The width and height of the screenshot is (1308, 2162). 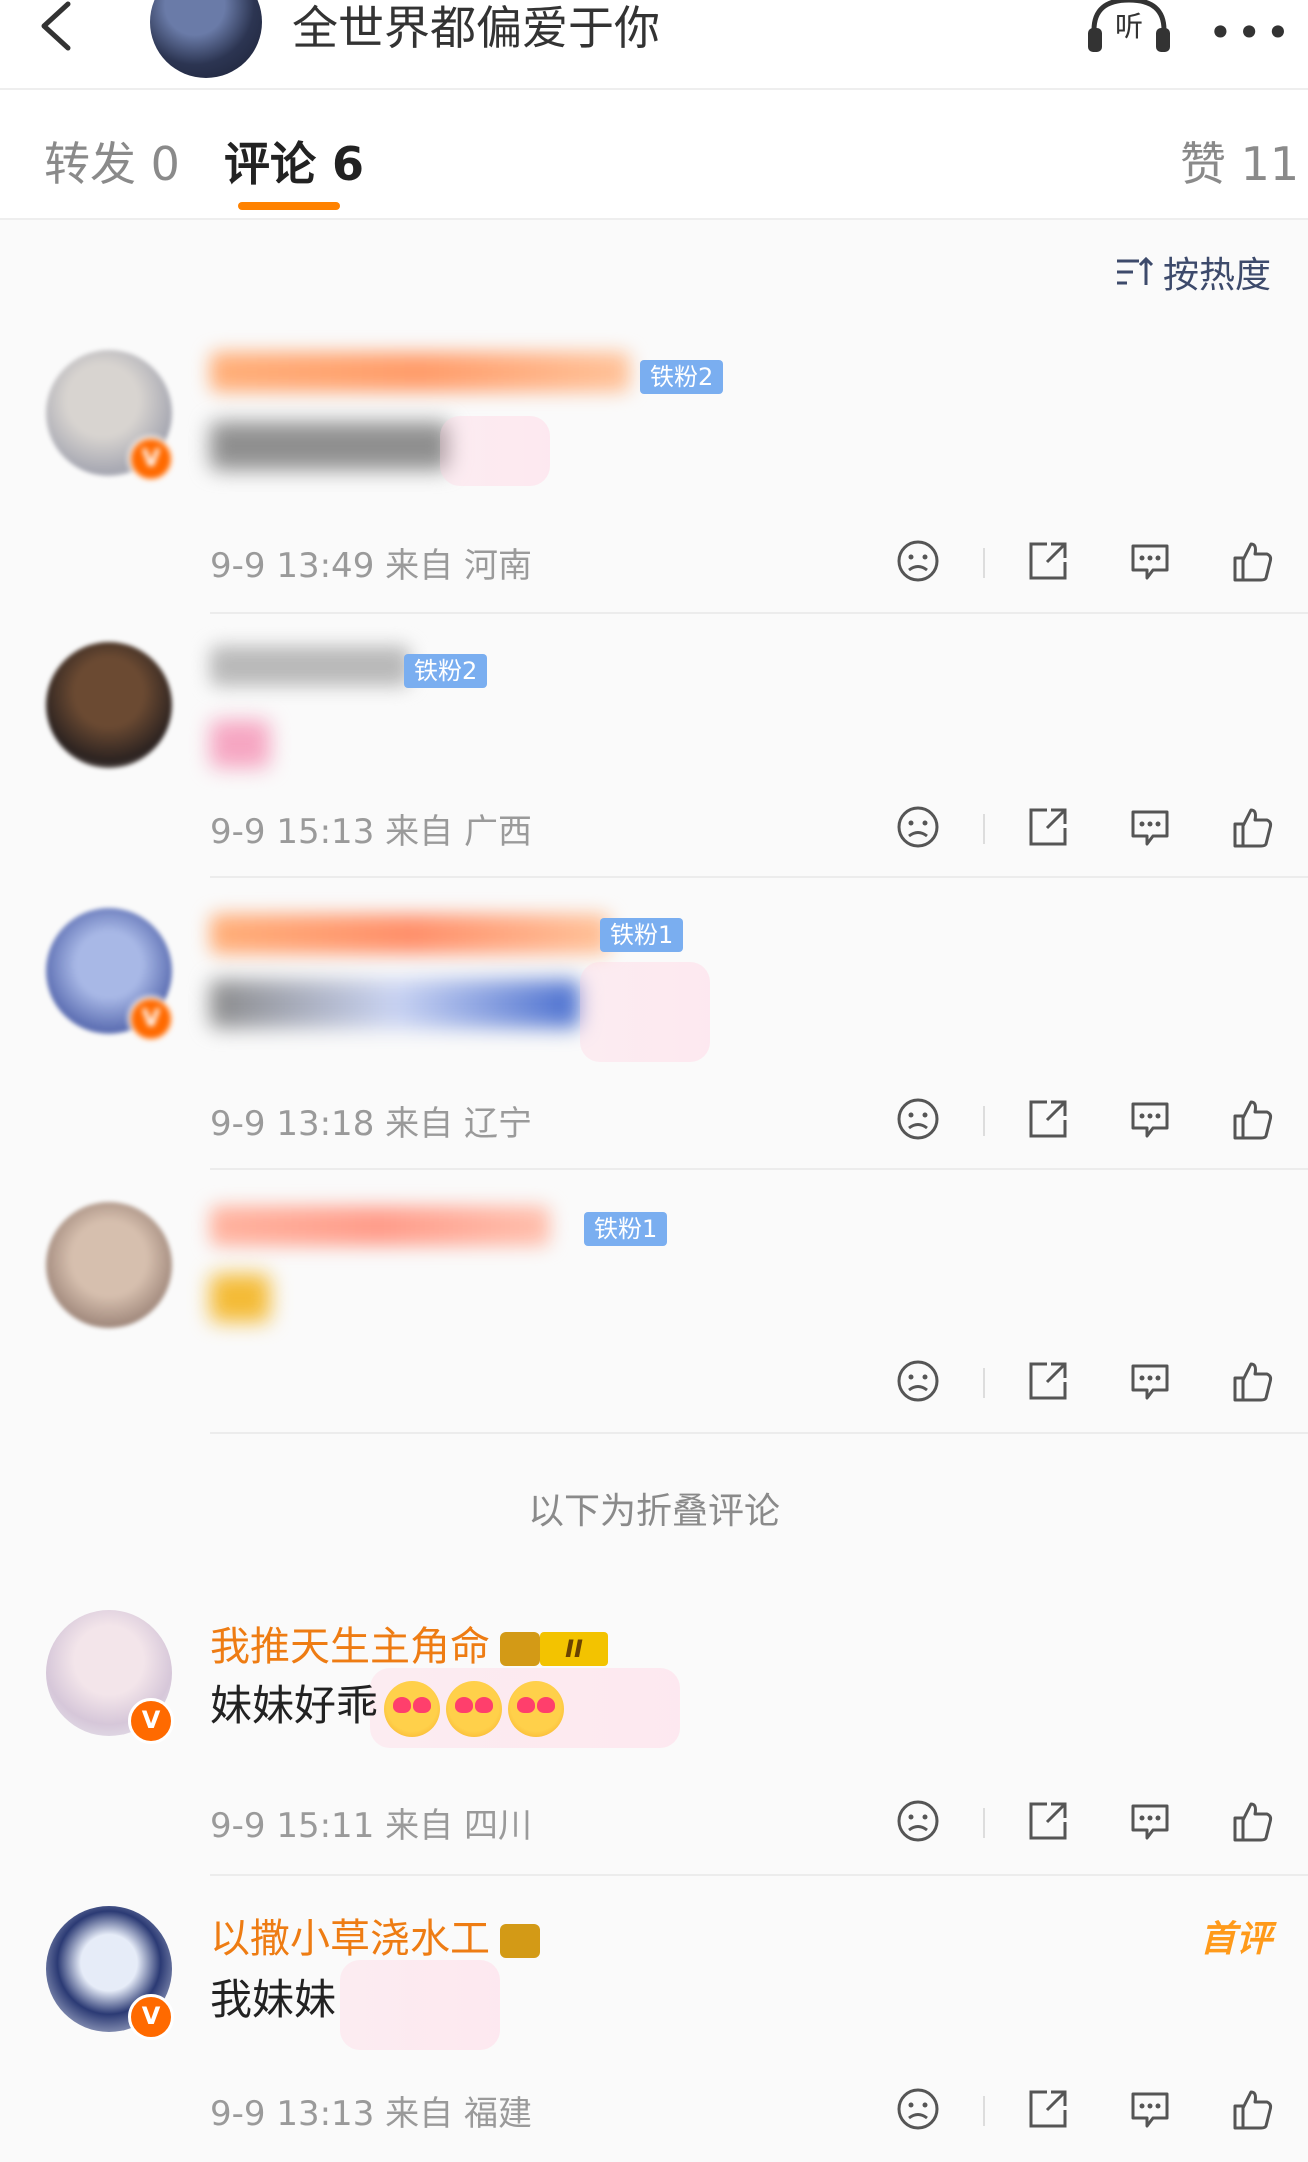 I want to click on tab-likes: 赞 11, so click(x=1239, y=161).